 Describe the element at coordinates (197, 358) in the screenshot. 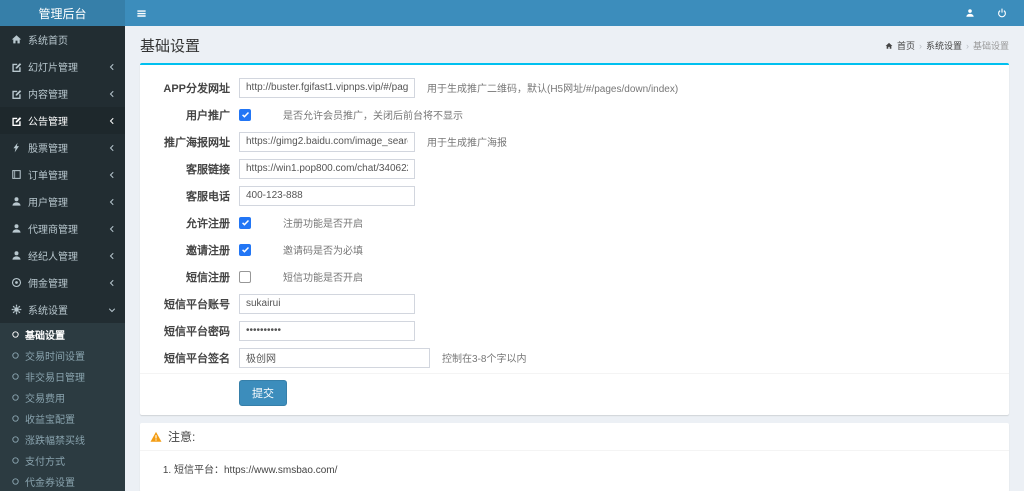

I see `sms-signature-label: 短信平台签名` at that location.